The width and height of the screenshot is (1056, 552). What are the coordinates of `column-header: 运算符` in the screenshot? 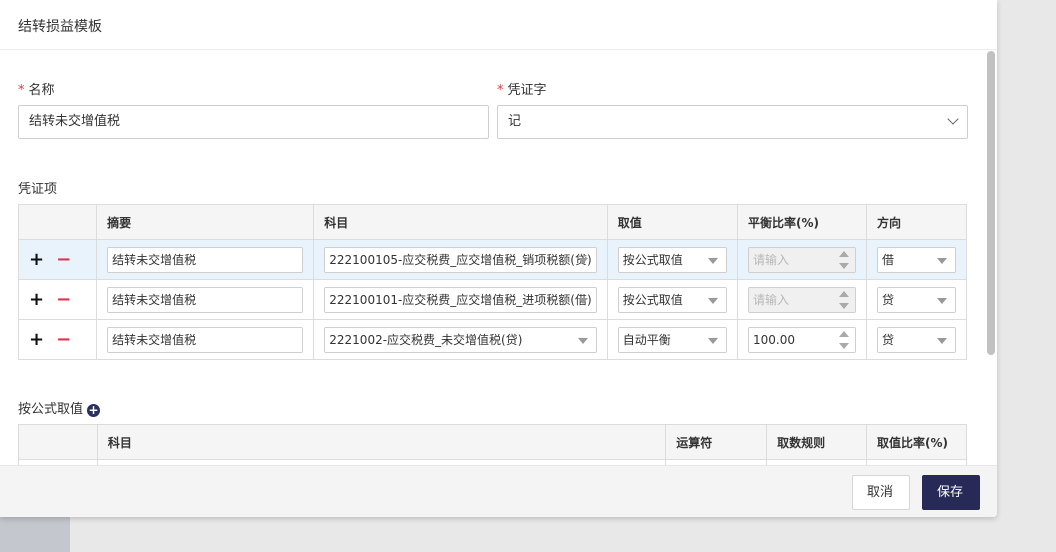 It's located at (716, 442).